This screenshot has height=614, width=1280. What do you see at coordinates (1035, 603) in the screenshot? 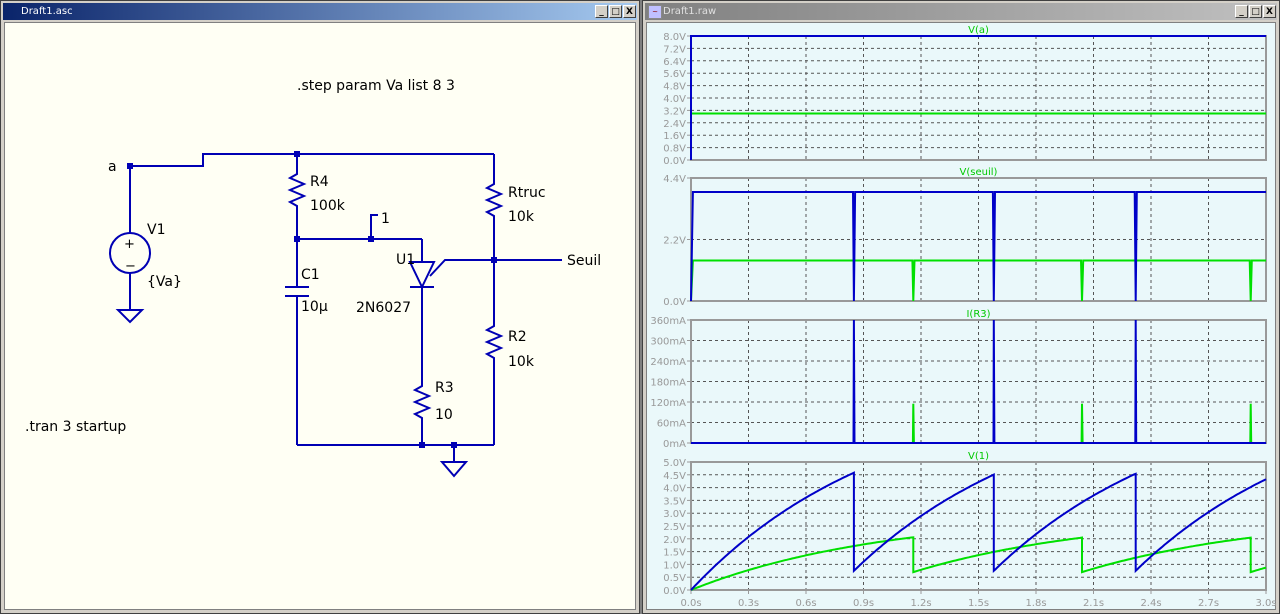
I see `x-tick-label: 1.8s` at bounding box center [1035, 603].